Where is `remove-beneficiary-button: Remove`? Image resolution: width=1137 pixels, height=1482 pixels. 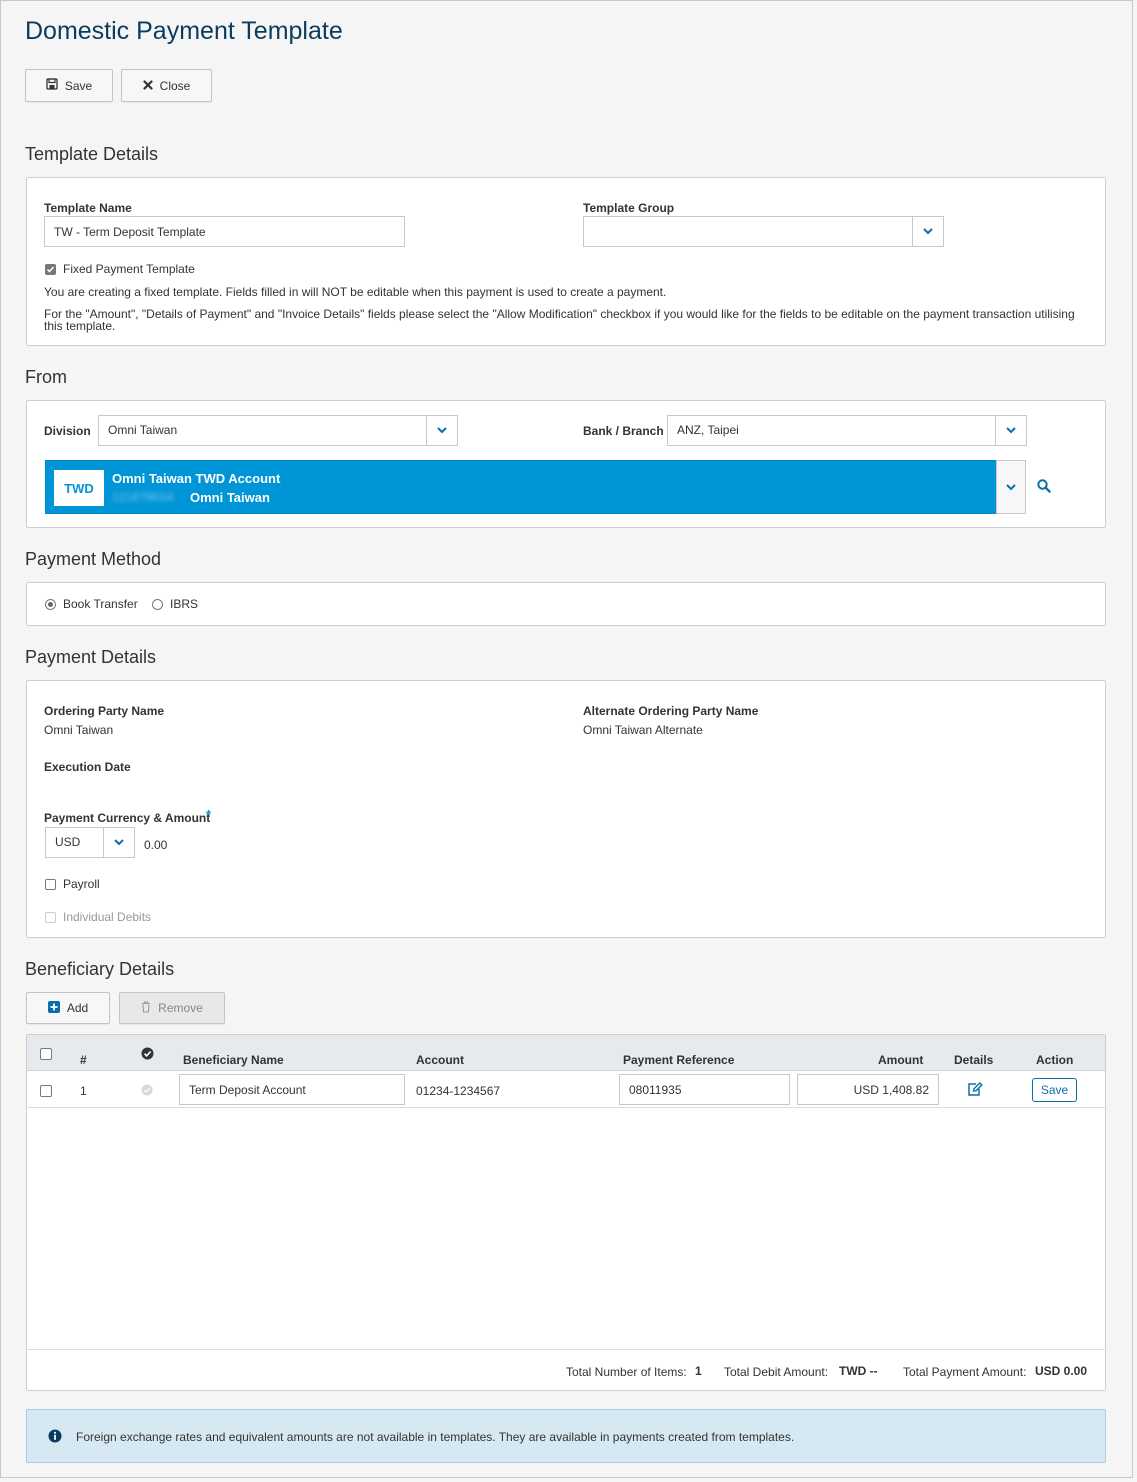 remove-beneficiary-button: Remove is located at coordinates (172, 1008).